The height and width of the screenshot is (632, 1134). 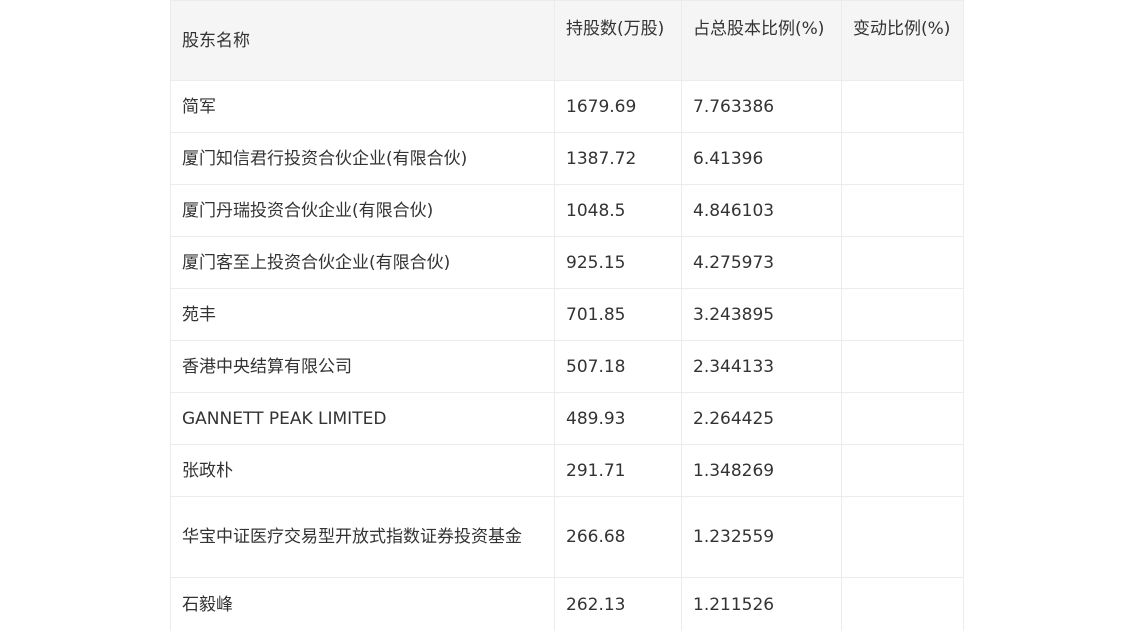 What do you see at coordinates (362, 418) in the screenshot?
I see `cell-shareholder-name: GANNETT PEAK LIMITED` at bounding box center [362, 418].